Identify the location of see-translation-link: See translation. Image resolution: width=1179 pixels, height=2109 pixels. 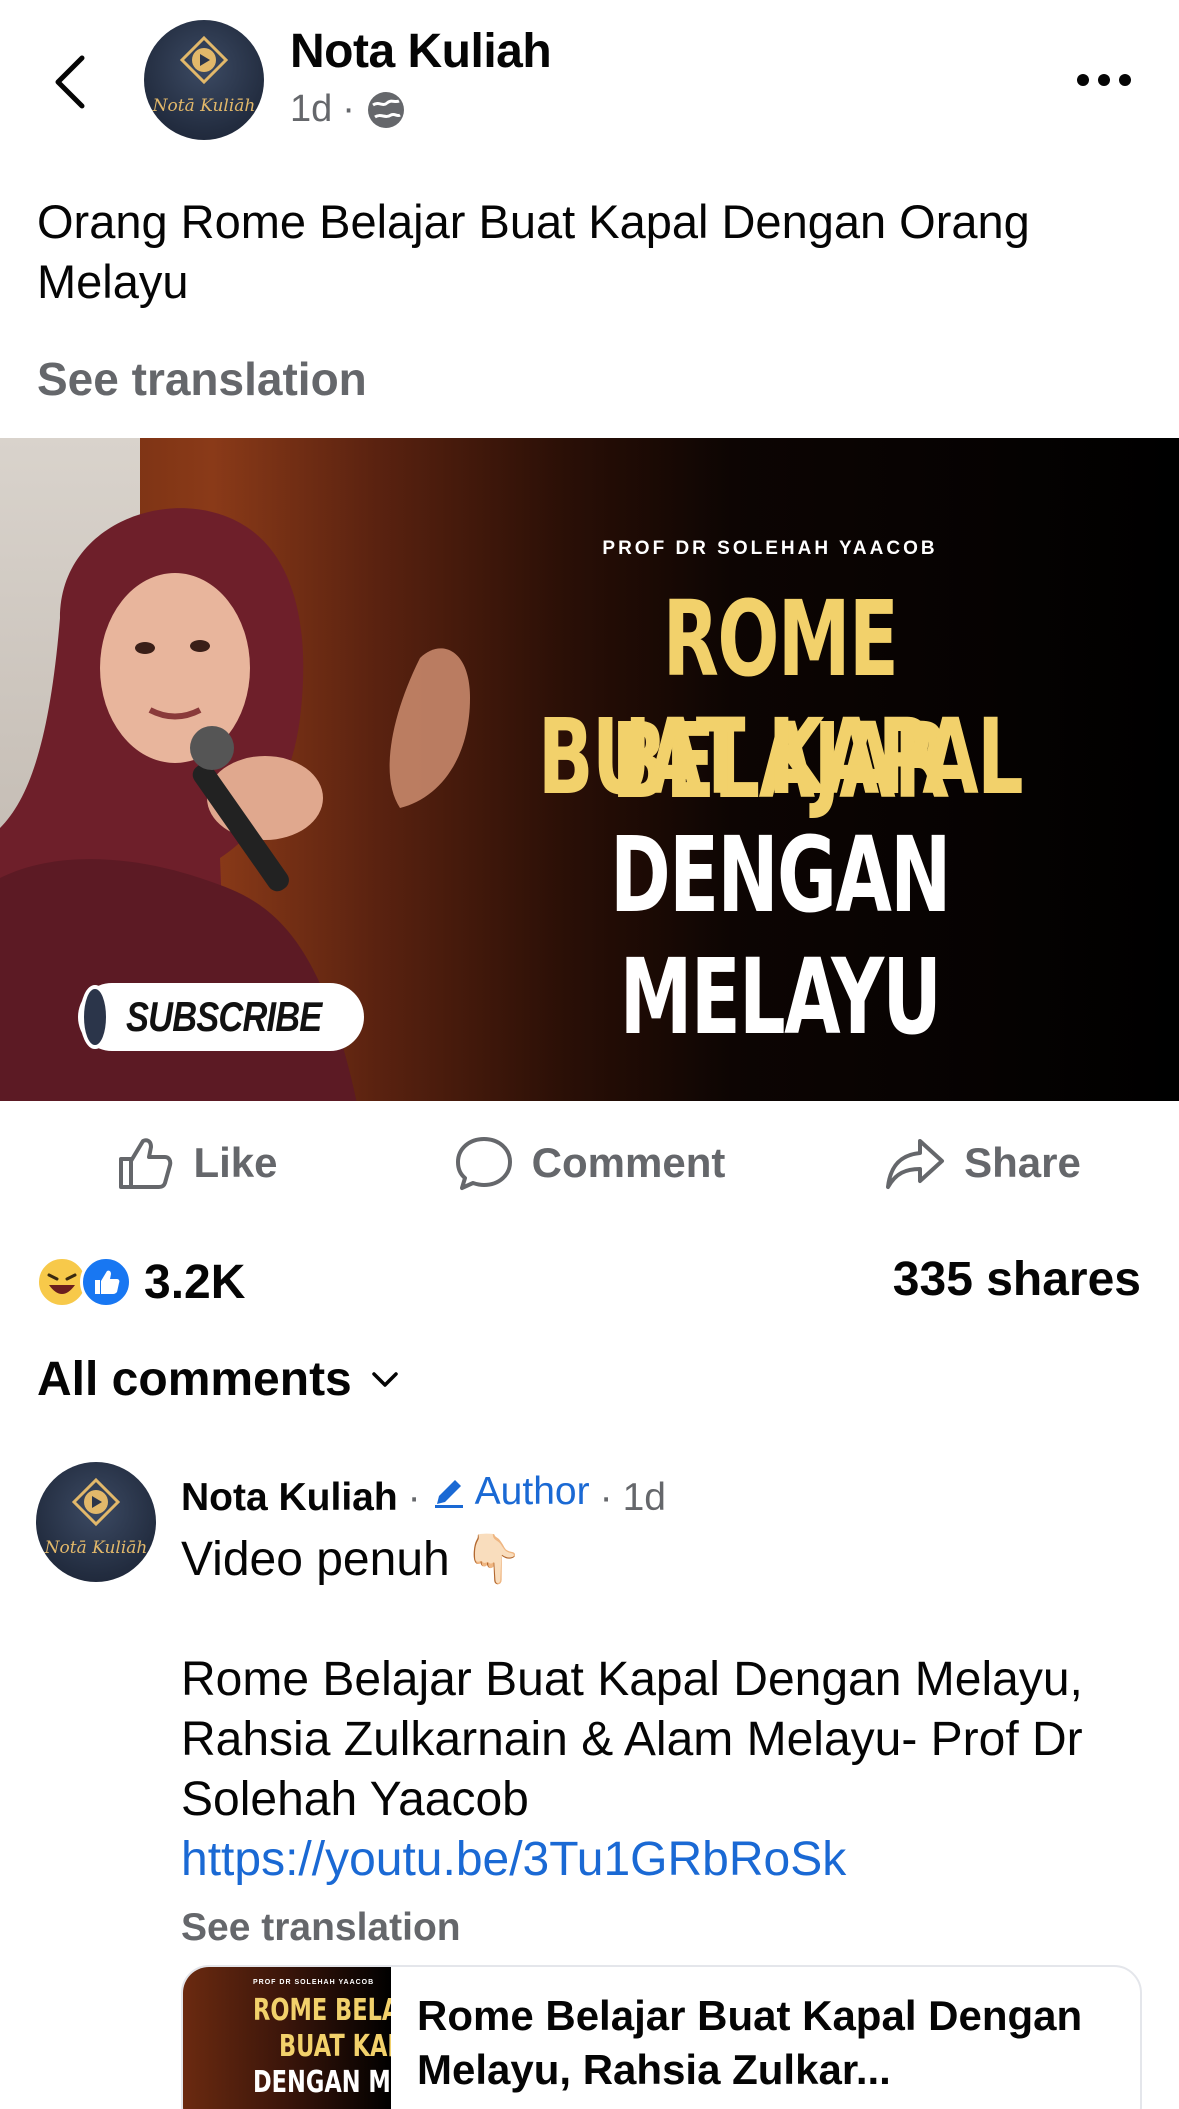
(202, 379).